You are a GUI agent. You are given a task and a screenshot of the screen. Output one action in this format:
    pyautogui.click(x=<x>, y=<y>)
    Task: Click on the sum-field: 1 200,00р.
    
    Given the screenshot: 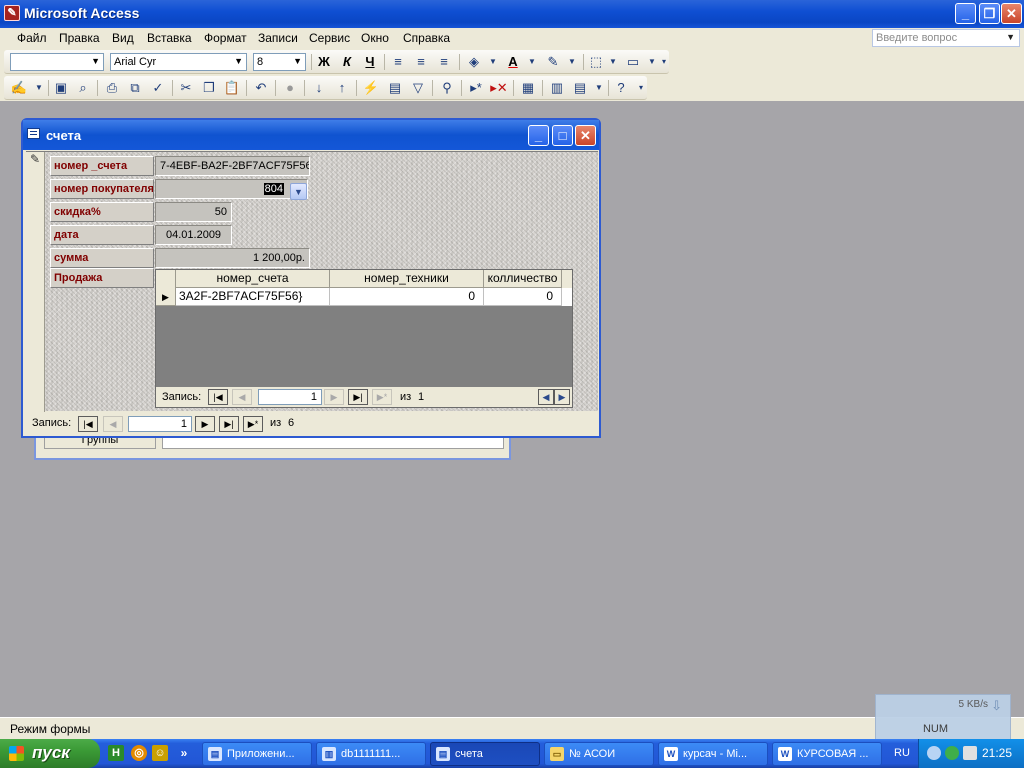 What is the action you would take?
    pyautogui.click(x=232, y=258)
    